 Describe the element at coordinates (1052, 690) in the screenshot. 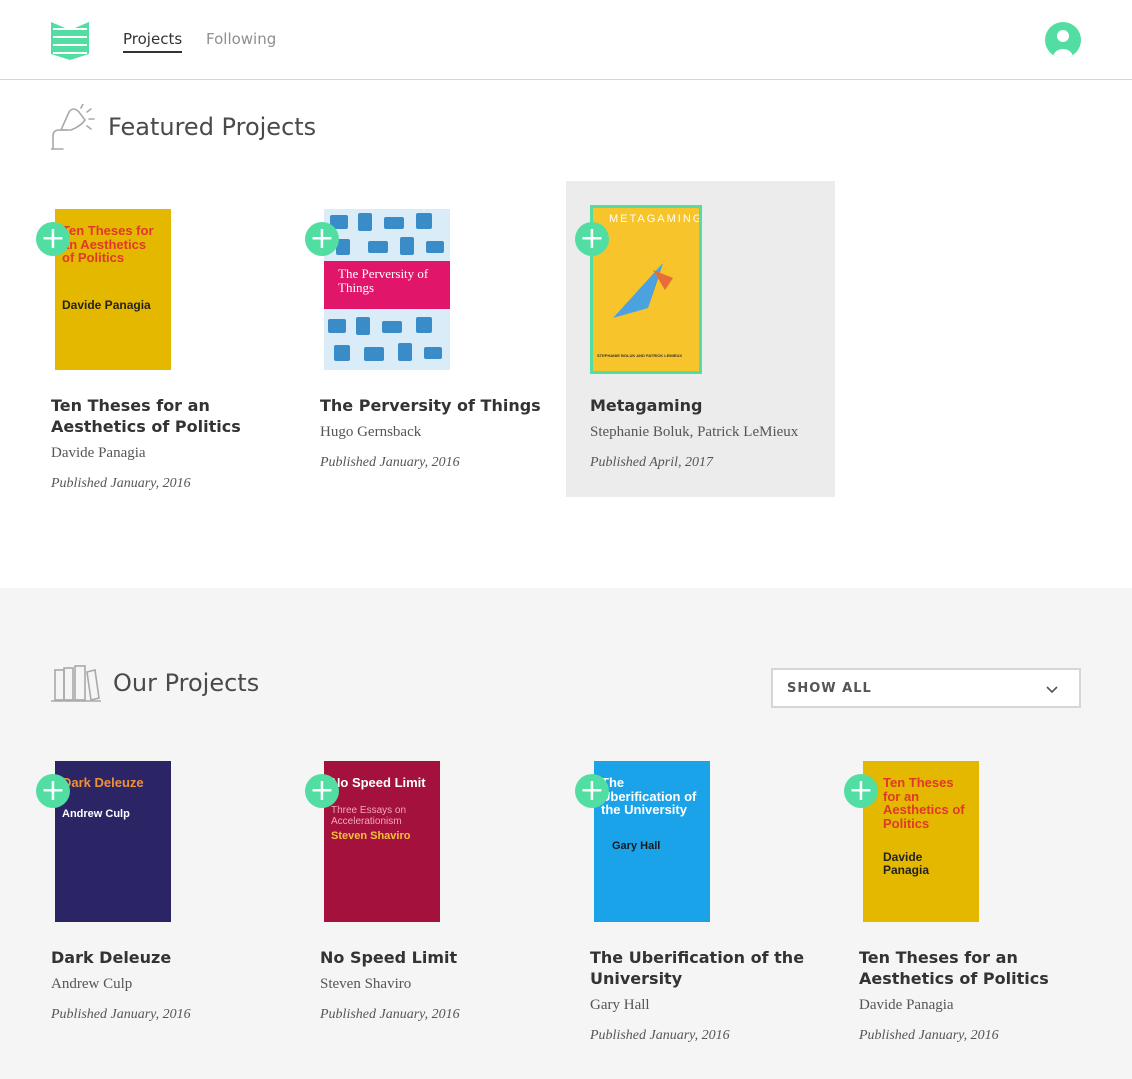

I see `chevron-down-icon` at that location.